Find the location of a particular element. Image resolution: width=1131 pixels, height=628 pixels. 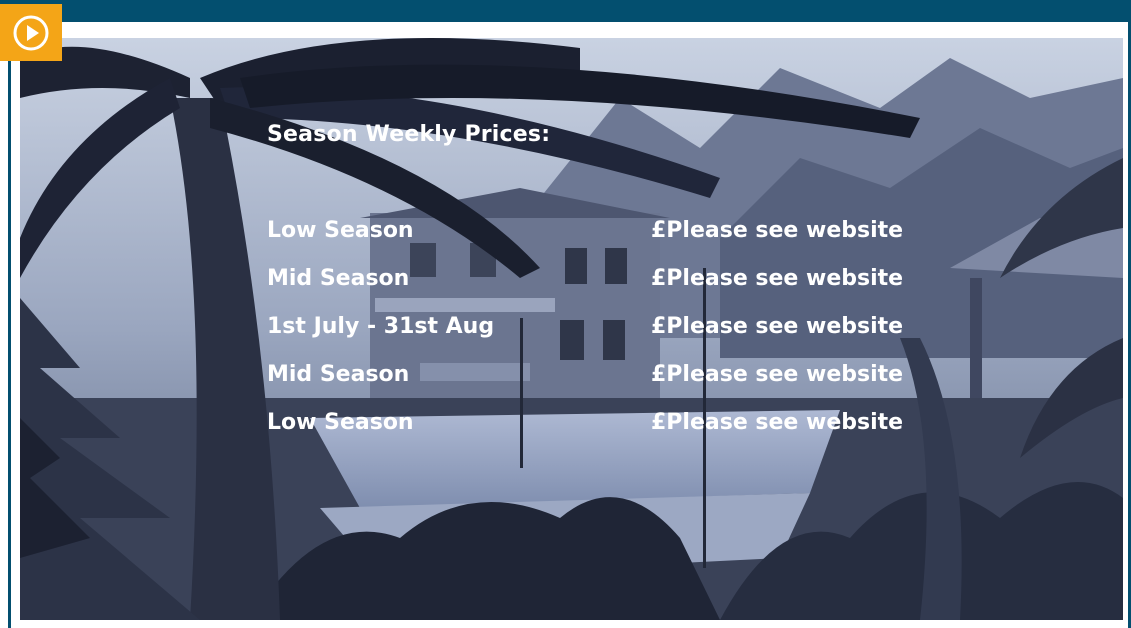

prices-heading: Season Weekly Prices: is located at coordinates (409, 134).